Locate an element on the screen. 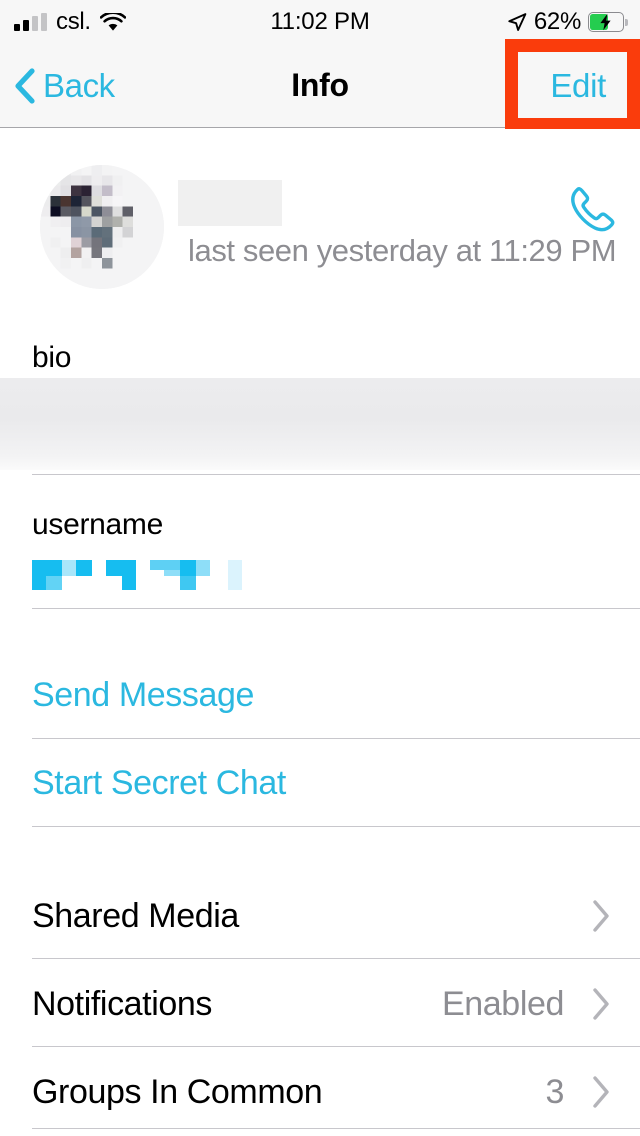  separator-username is located at coordinates (336, 608).